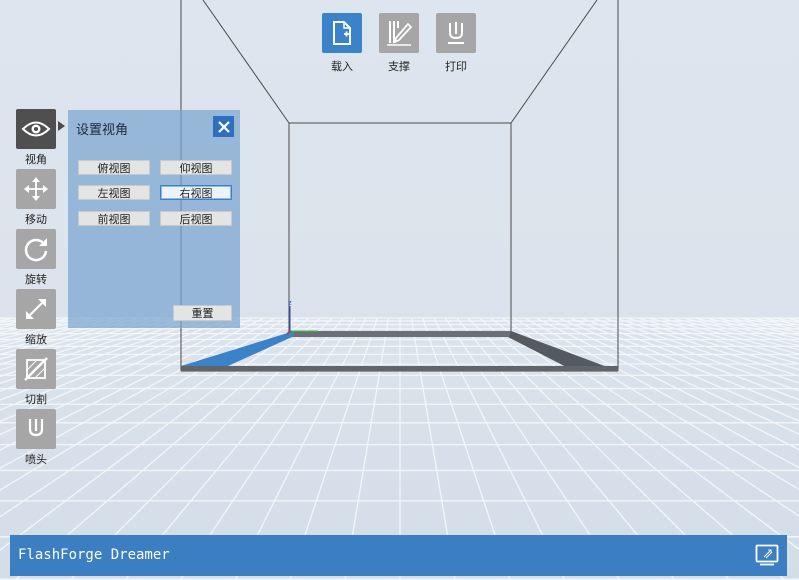 The image size is (799, 580). Describe the element at coordinates (767, 555) in the screenshot. I see `printer-connection-icon` at that location.